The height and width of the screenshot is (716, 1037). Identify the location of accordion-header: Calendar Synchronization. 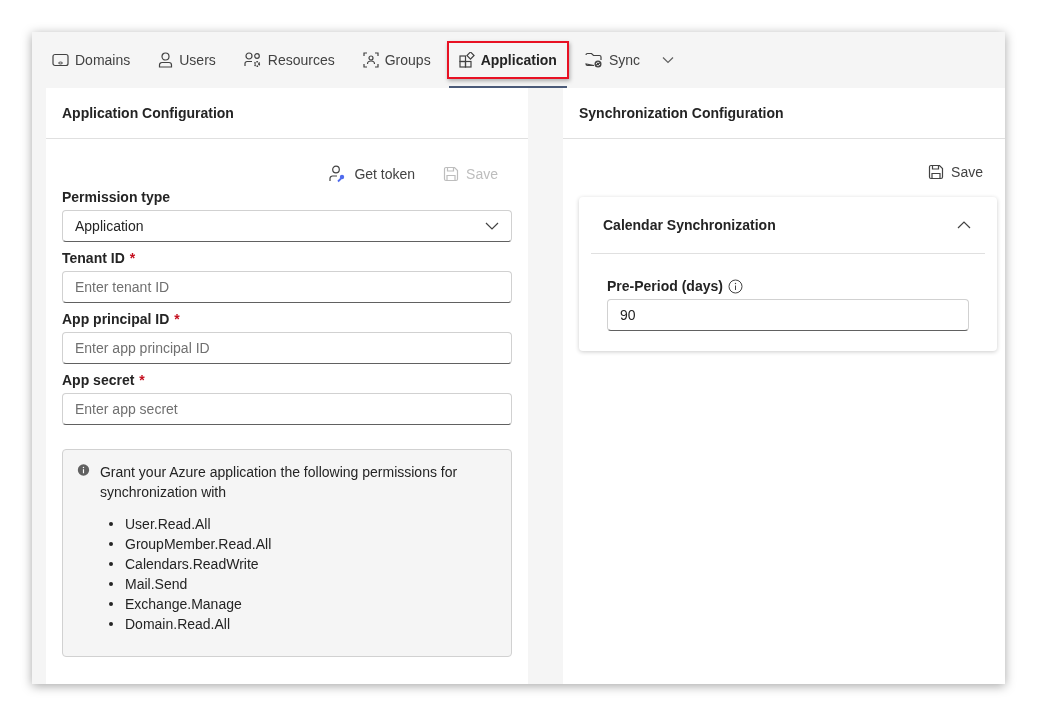
(788, 225).